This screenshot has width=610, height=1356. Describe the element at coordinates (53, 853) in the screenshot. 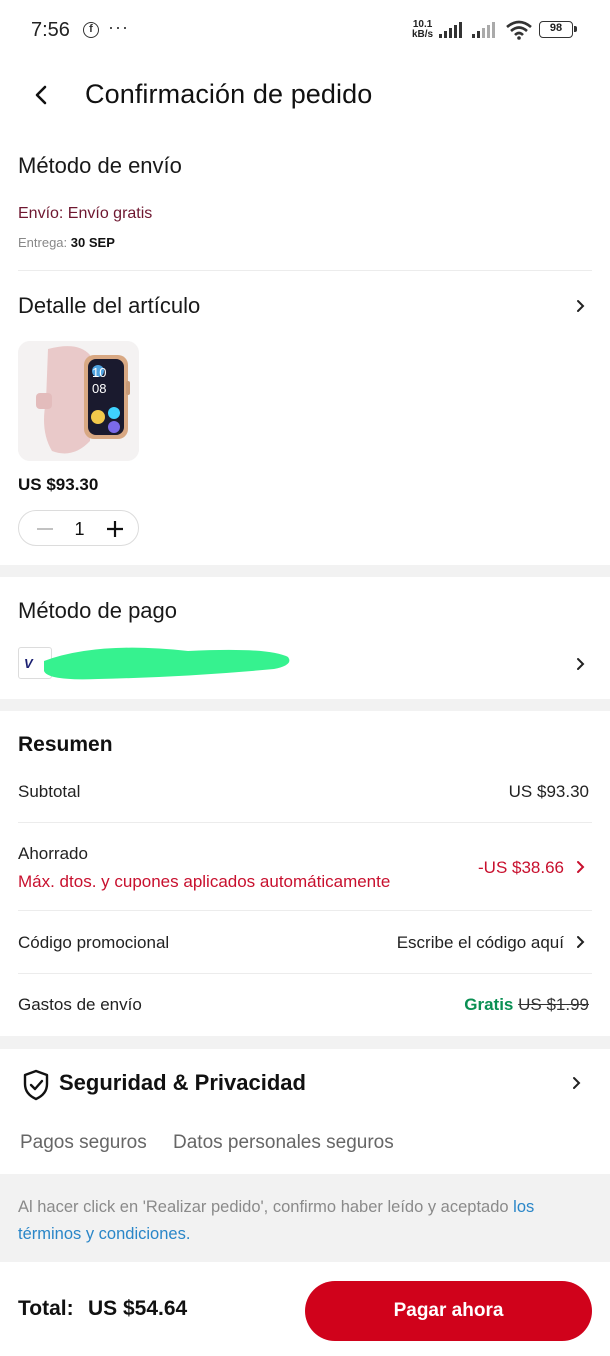

I see `saved-label: Ahorrado` at that location.